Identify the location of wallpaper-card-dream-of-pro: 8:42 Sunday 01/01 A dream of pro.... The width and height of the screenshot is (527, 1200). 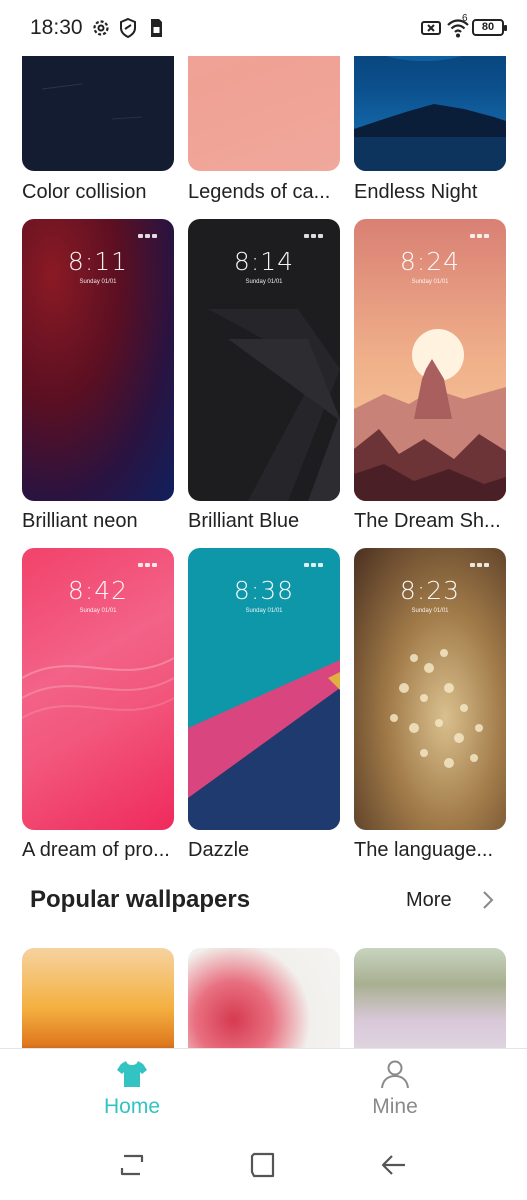
(98, 708).